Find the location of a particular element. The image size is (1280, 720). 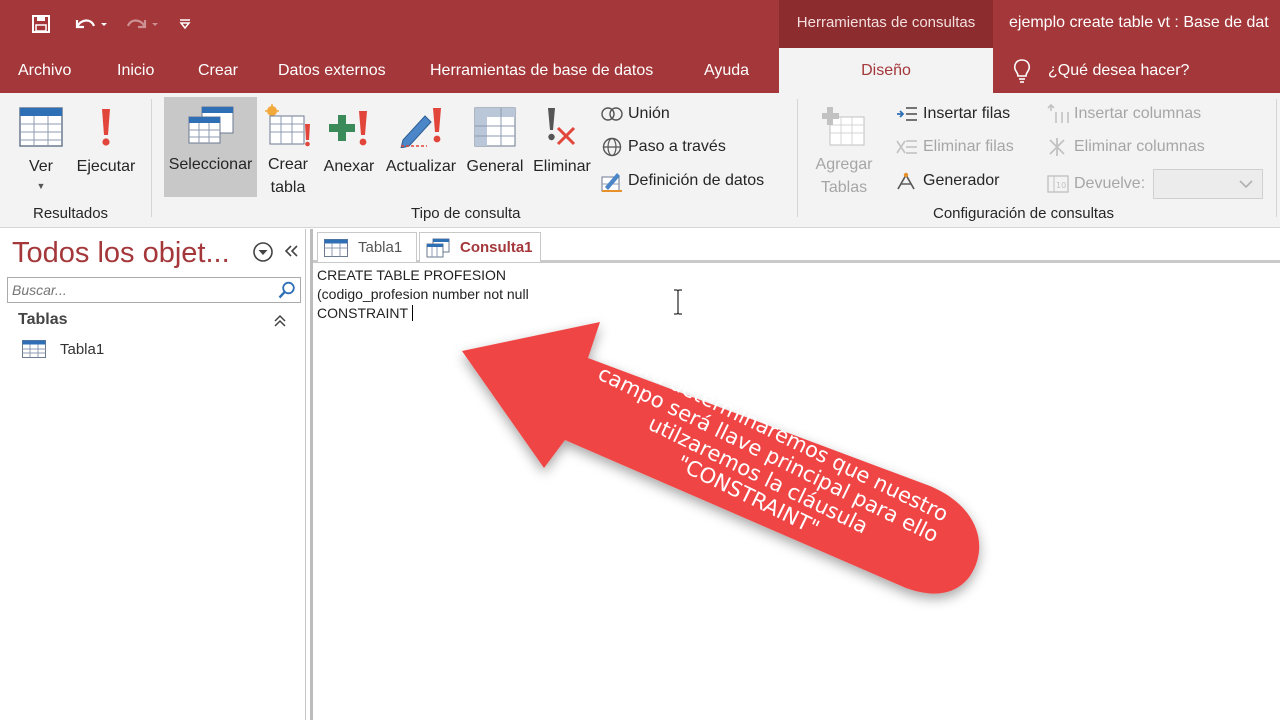

general-button: General is located at coordinates (495, 149).